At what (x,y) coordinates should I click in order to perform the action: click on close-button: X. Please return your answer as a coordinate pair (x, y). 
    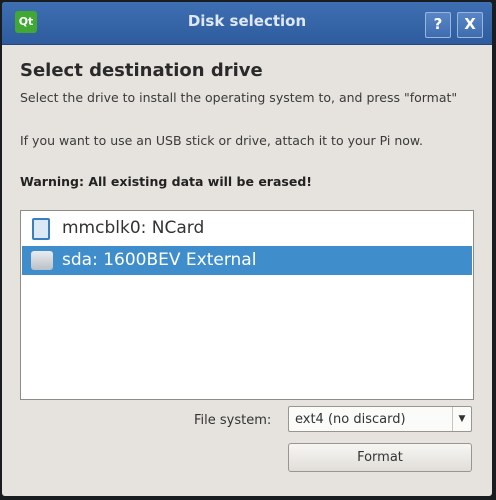
    Looking at the image, I should click on (470, 25).